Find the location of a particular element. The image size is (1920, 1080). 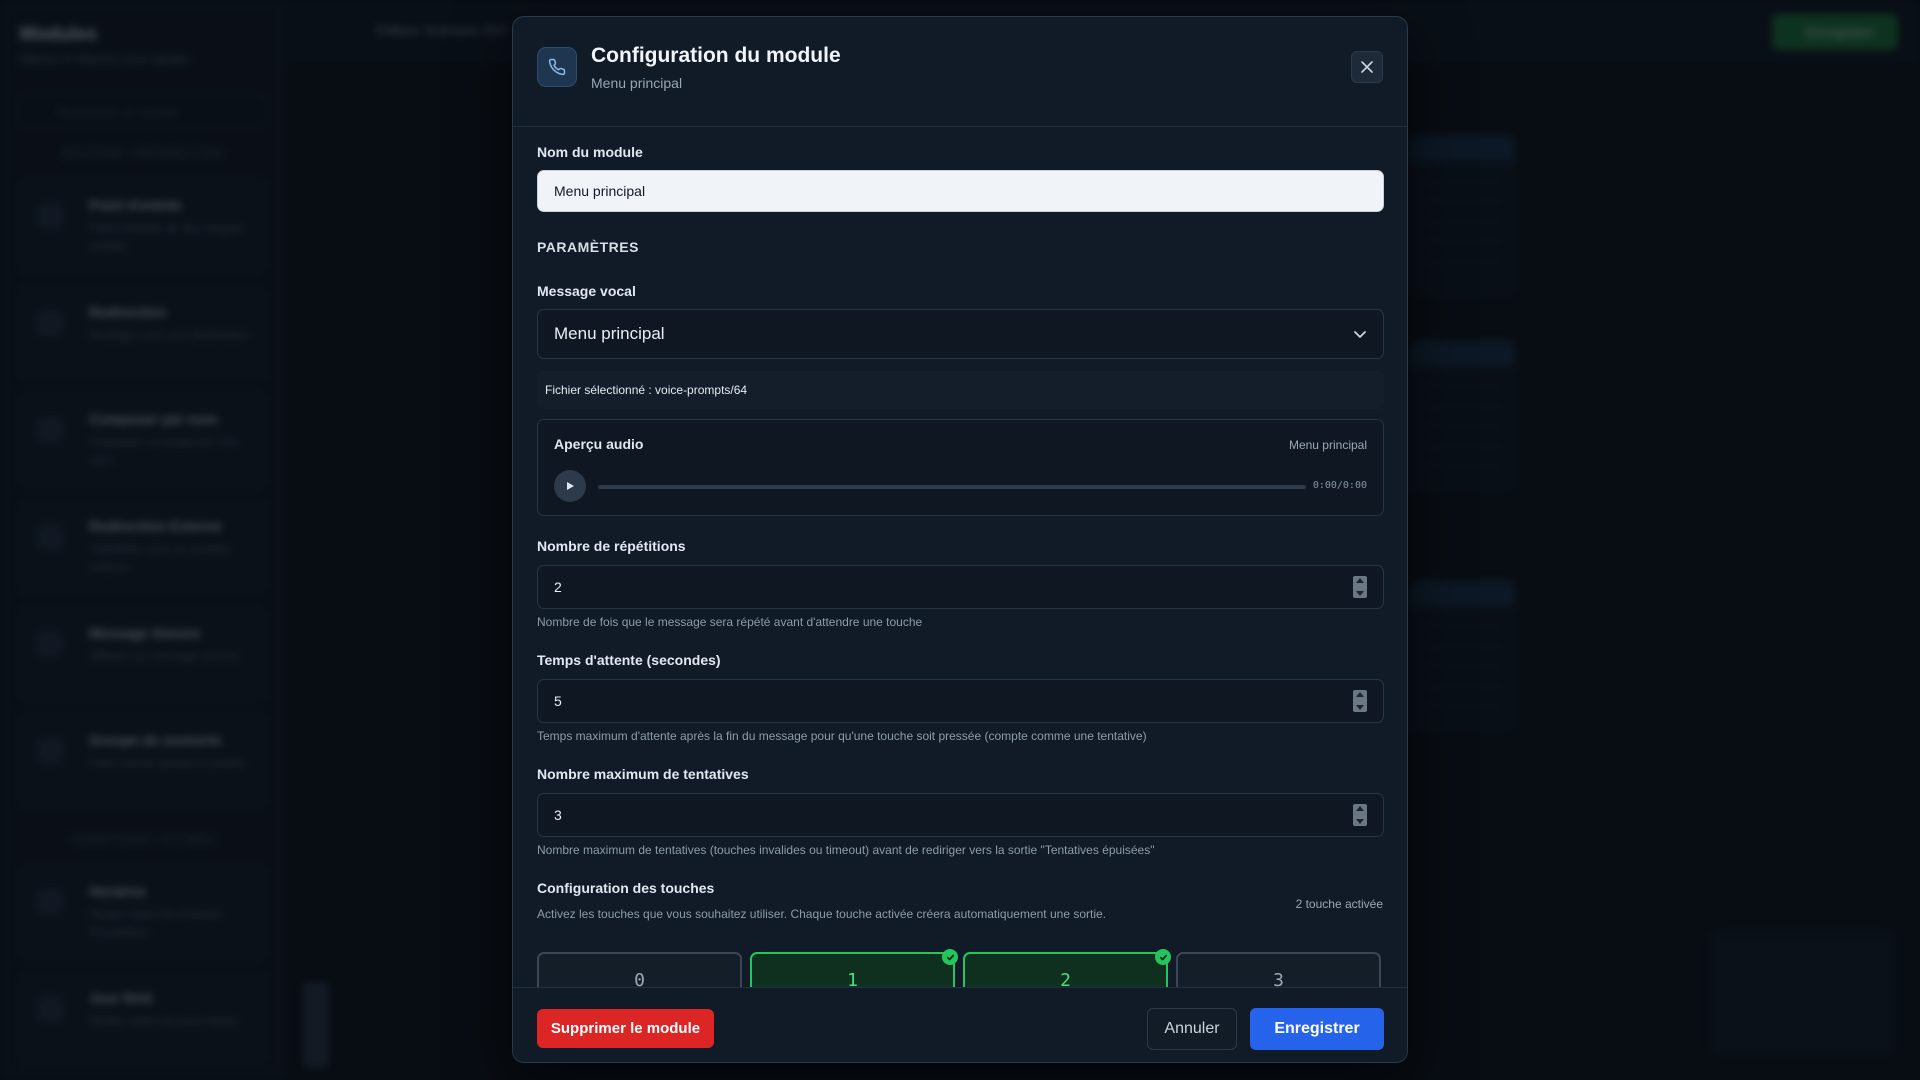

repetitions-stepper is located at coordinates (1360, 587).